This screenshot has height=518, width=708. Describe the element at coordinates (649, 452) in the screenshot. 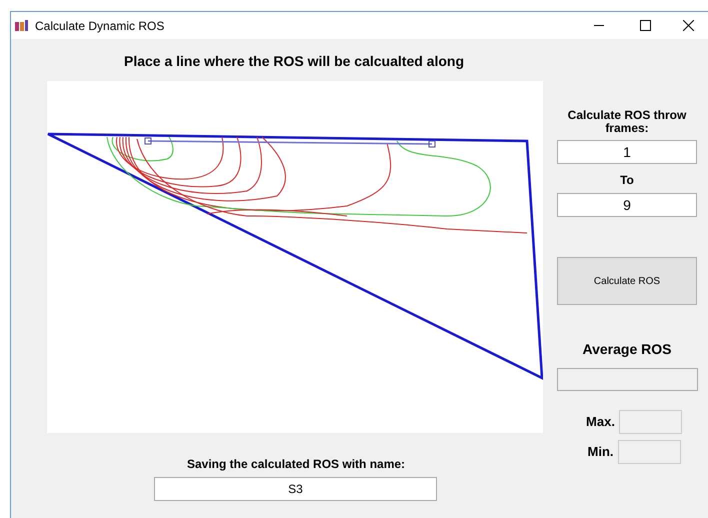

I see `min-field` at that location.